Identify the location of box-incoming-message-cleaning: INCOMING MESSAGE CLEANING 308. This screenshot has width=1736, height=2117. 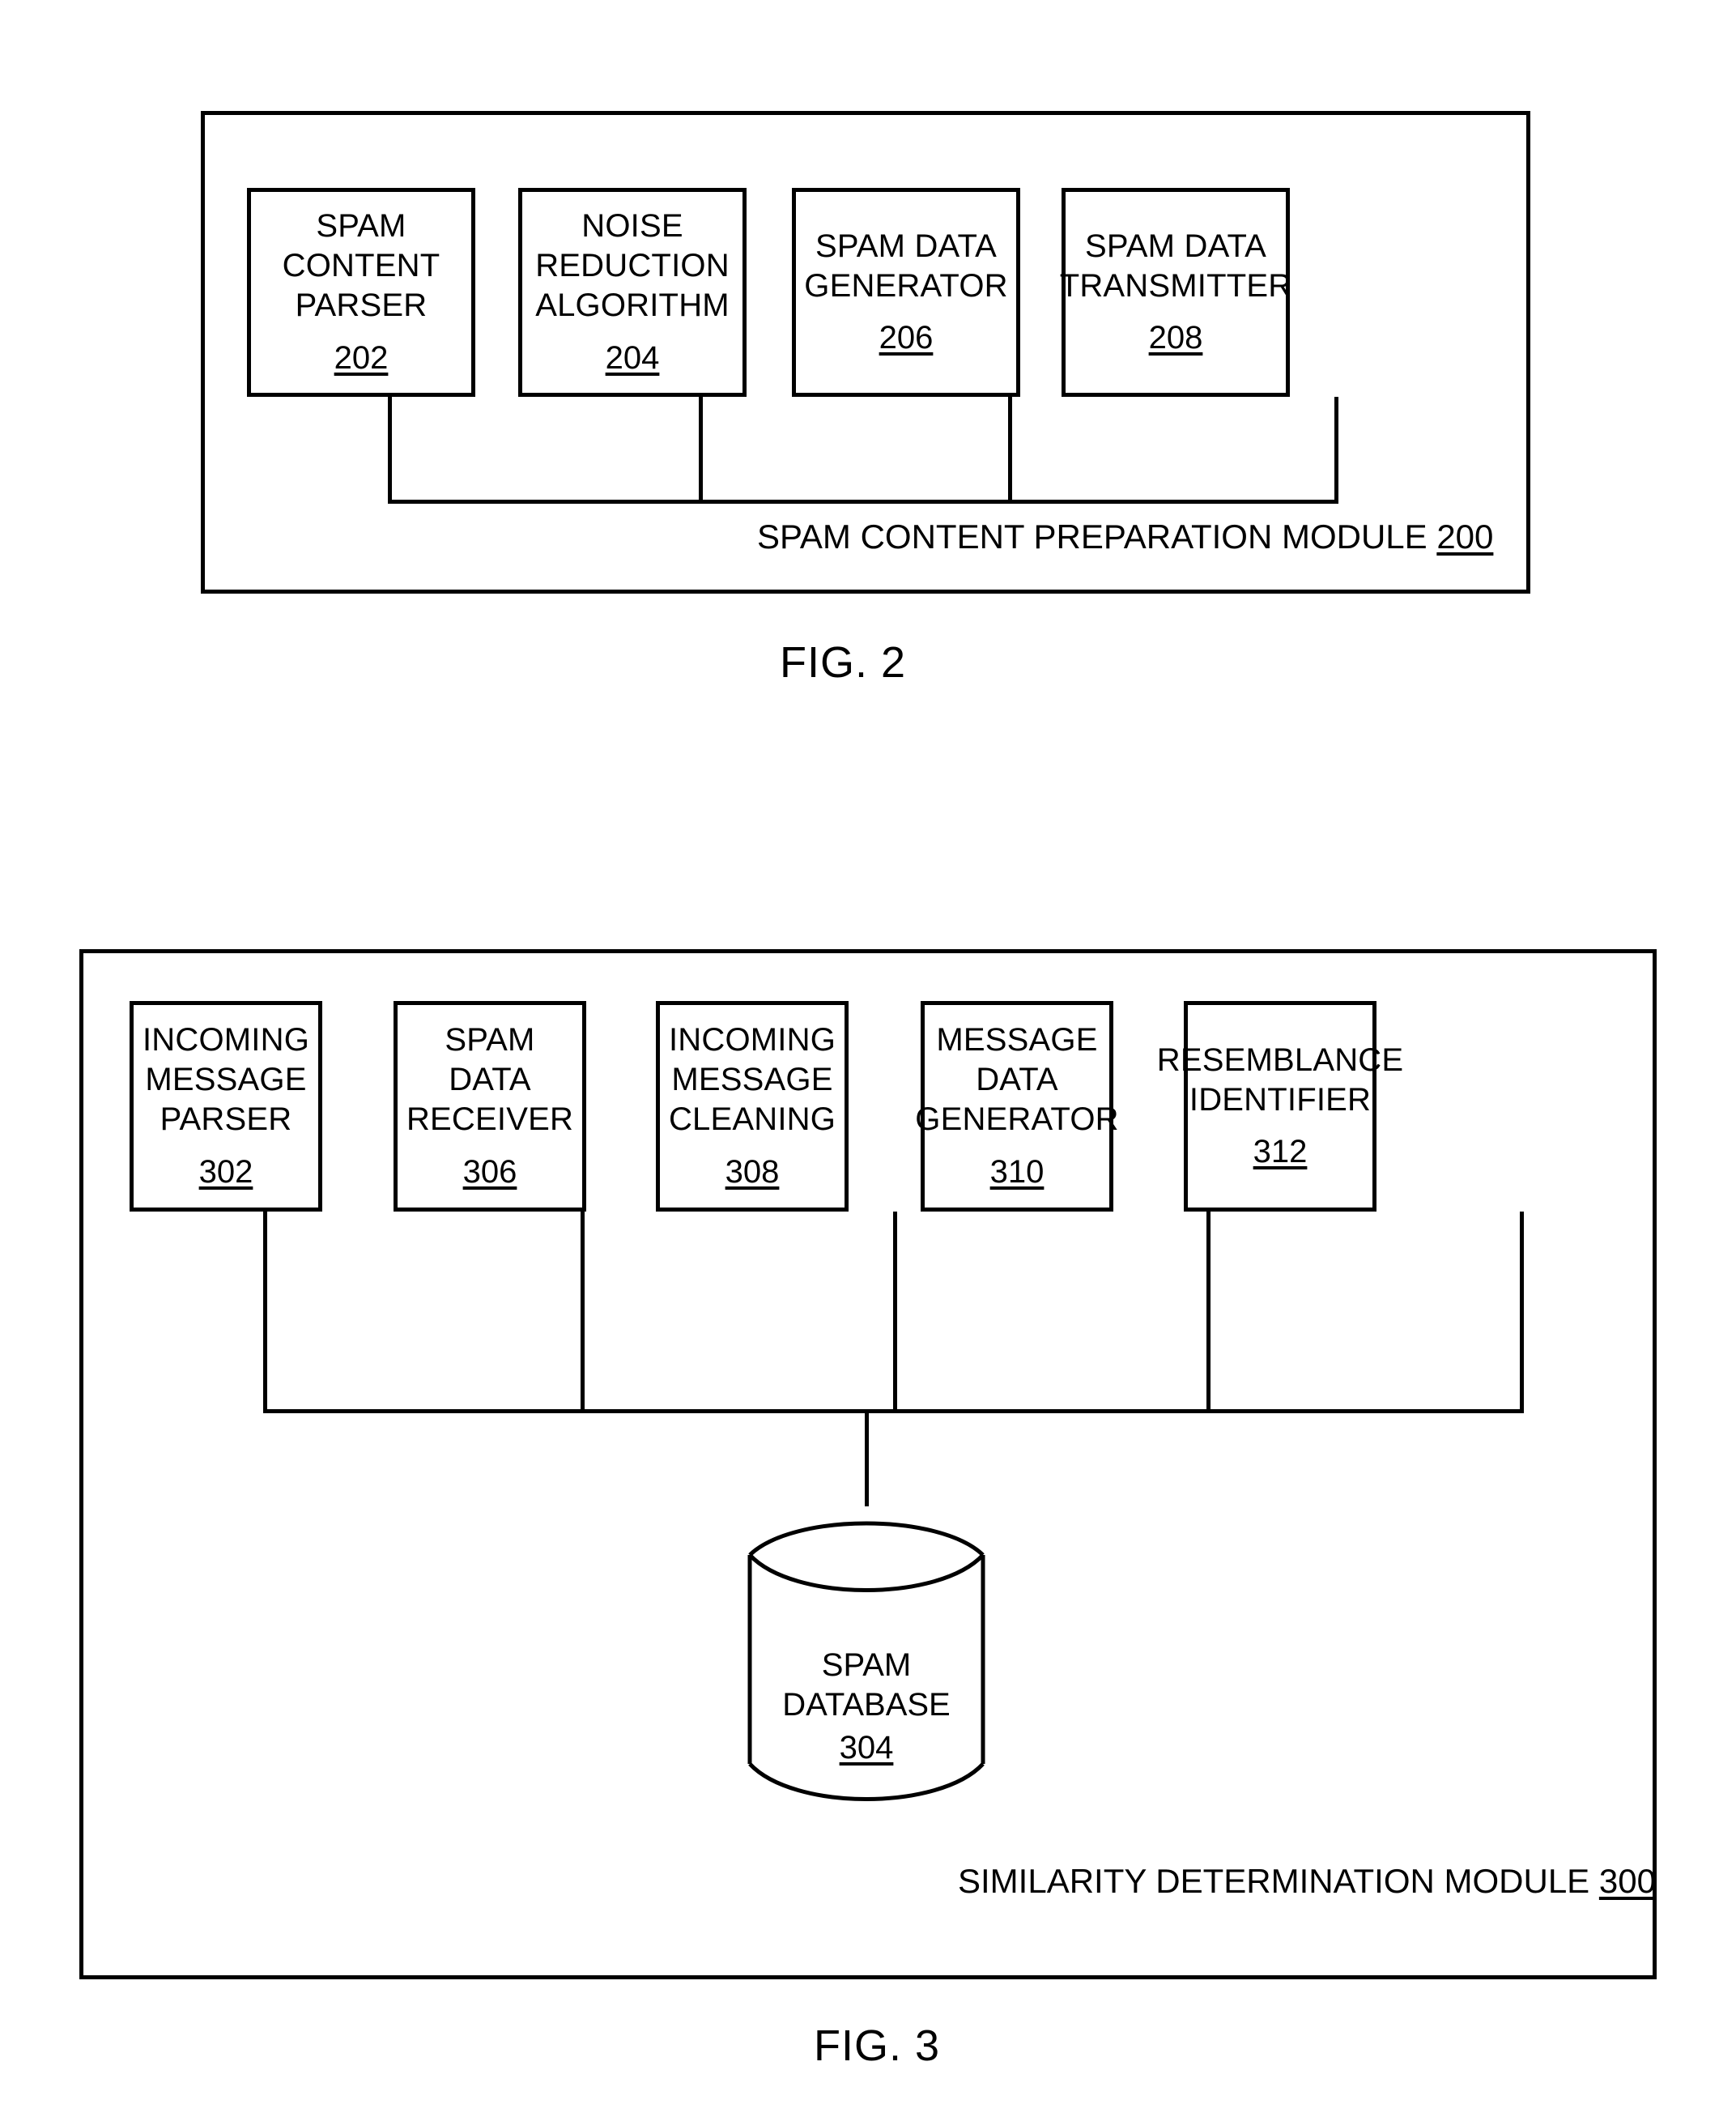
(752, 1106).